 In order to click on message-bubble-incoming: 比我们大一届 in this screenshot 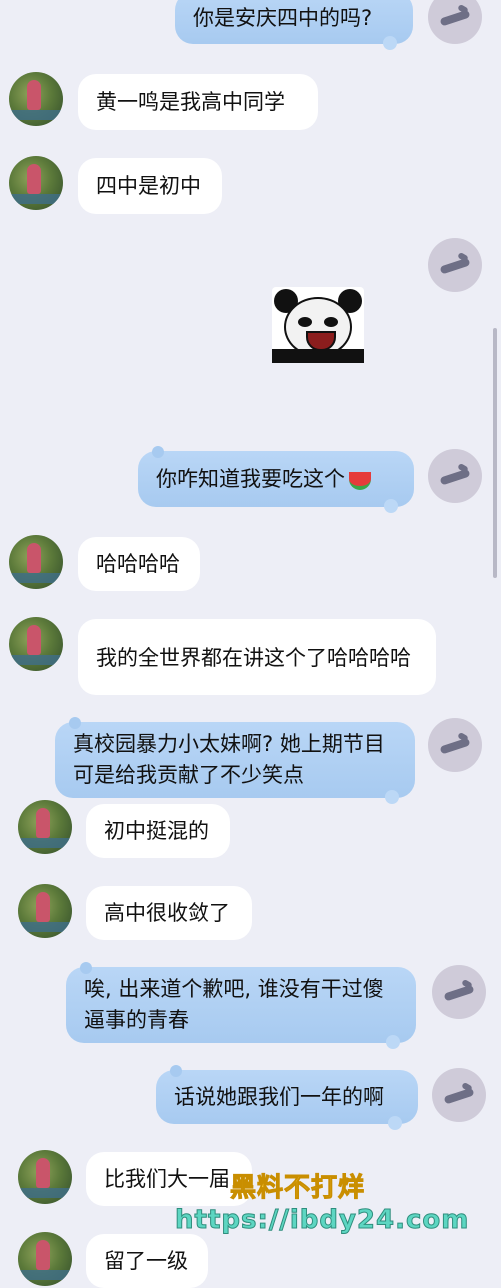, I will do `click(169, 1179)`.